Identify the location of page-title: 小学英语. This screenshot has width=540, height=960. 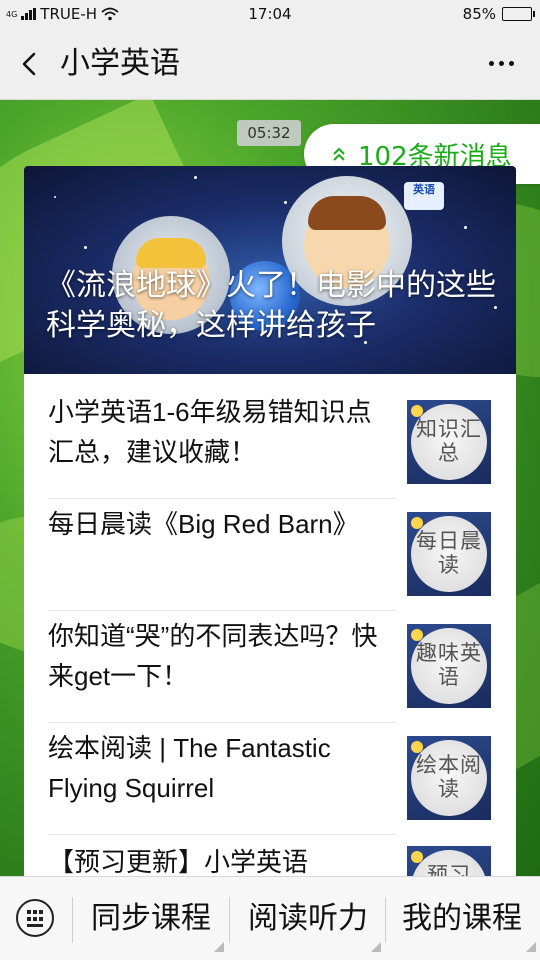
(120, 63).